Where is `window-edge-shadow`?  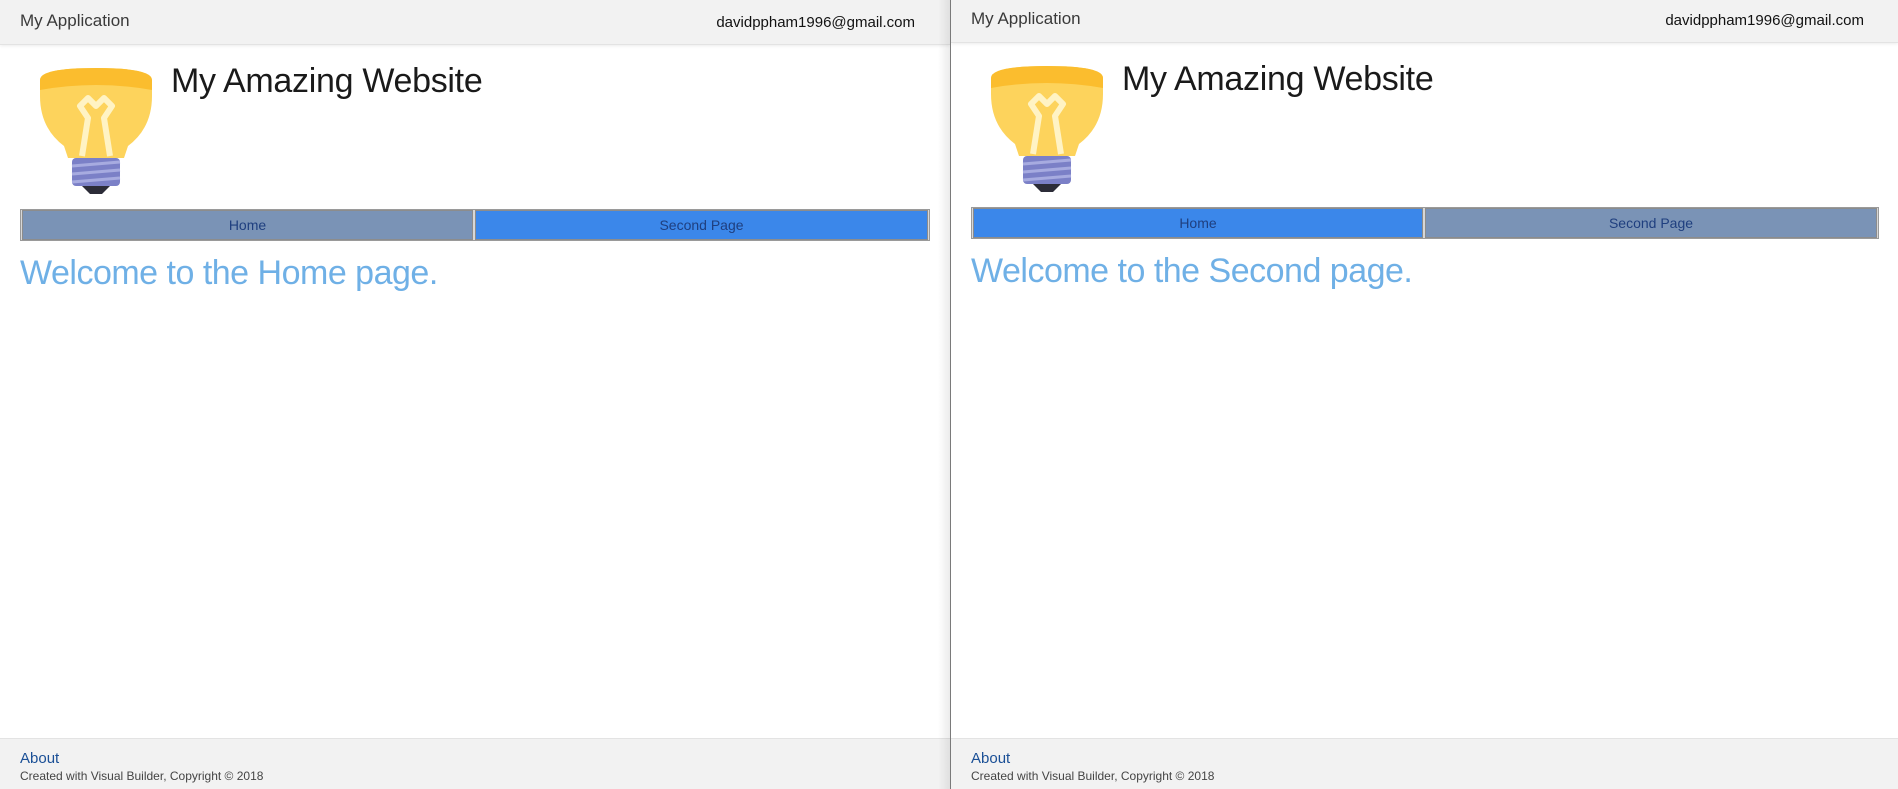 window-edge-shadow is located at coordinates (944, 394).